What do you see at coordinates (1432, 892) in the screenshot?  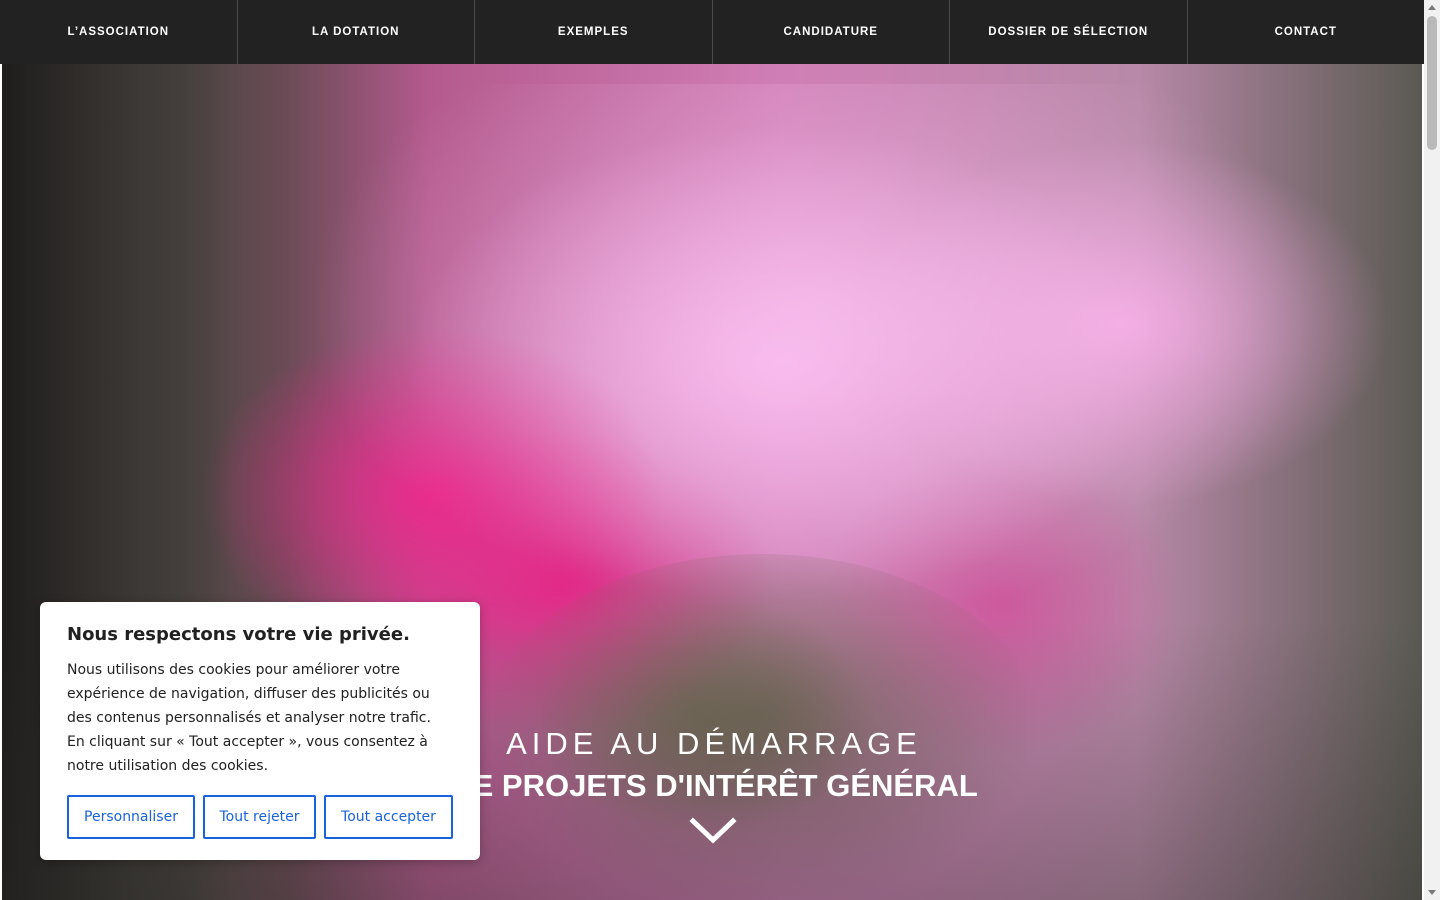 I see `scroll-down-arrow-icon` at bounding box center [1432, 892].